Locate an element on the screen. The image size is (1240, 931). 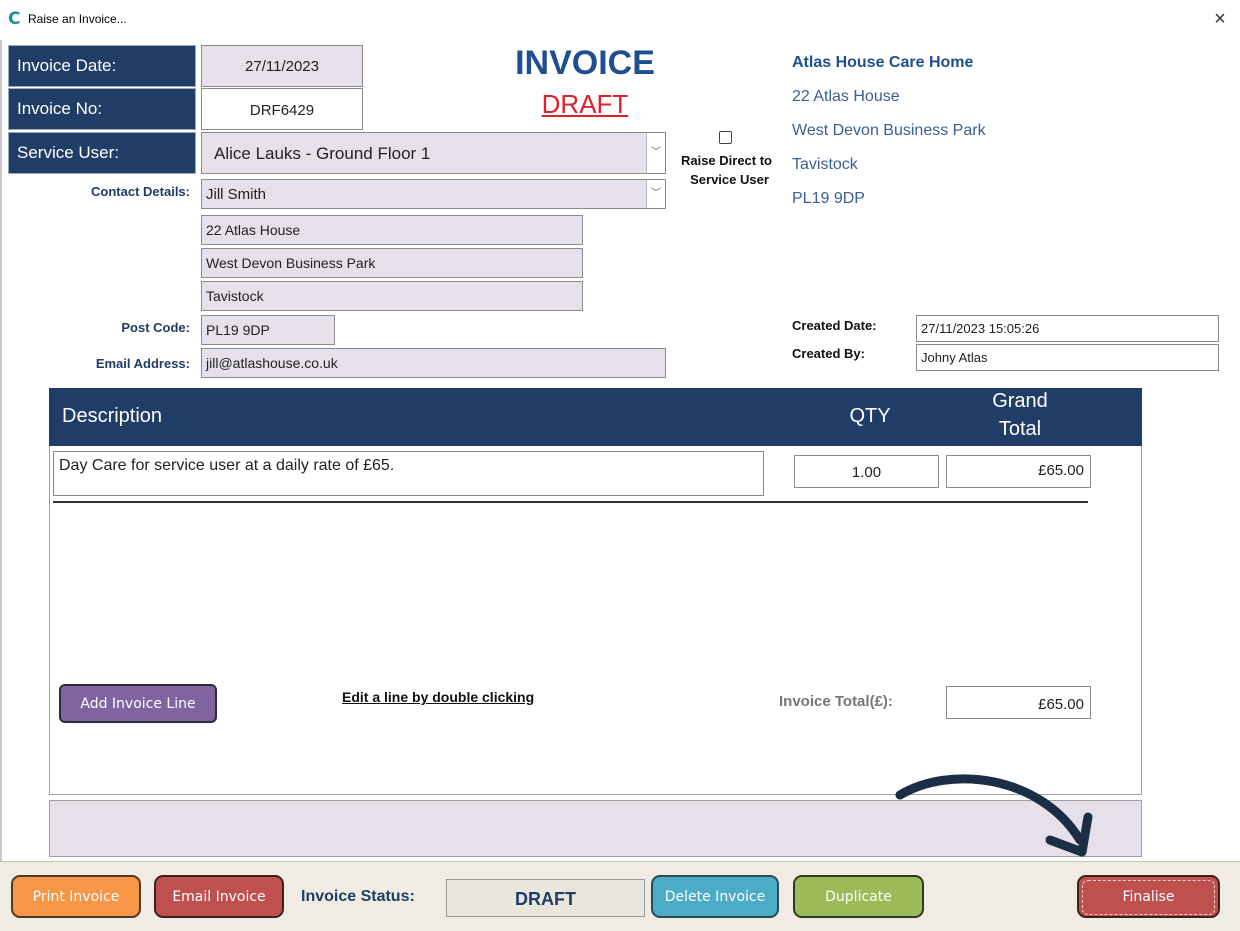
created-by-field: Johny Atlas is located at coordinates (1067, 357).